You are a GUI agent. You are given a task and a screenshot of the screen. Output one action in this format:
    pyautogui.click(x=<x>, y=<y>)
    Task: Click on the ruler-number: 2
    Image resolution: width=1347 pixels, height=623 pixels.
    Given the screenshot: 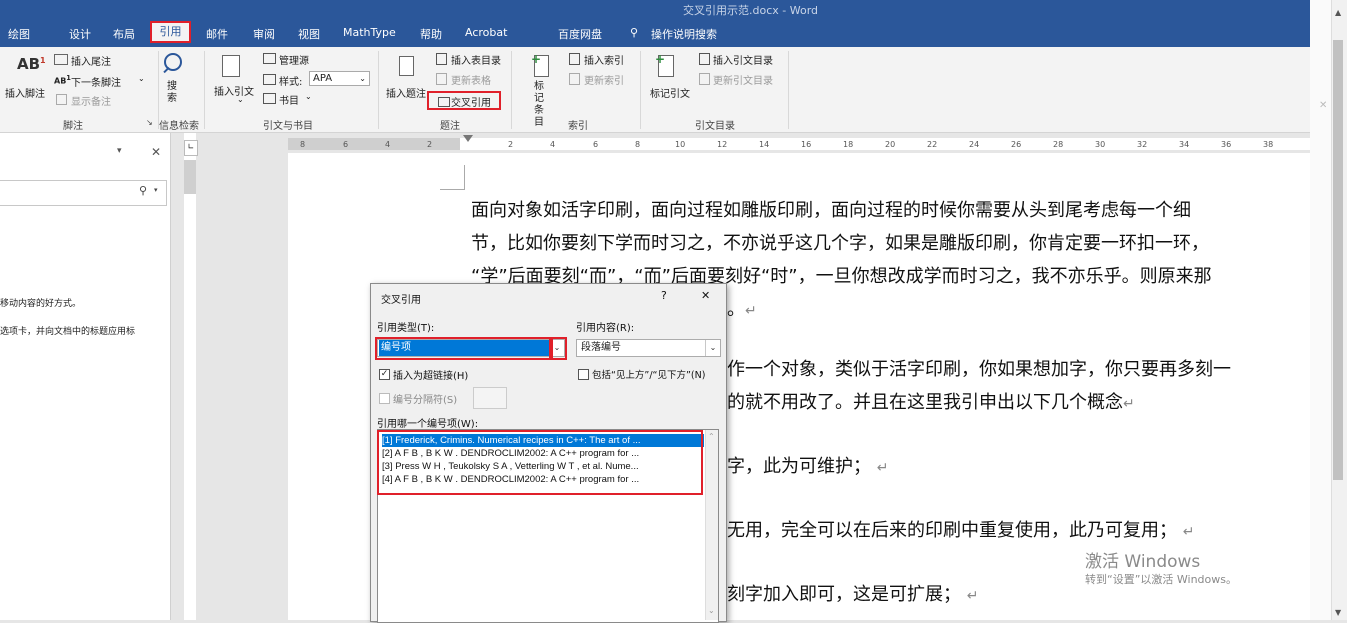 What is the action you would take?
    pyautogui.click(x=511, y=144)
    